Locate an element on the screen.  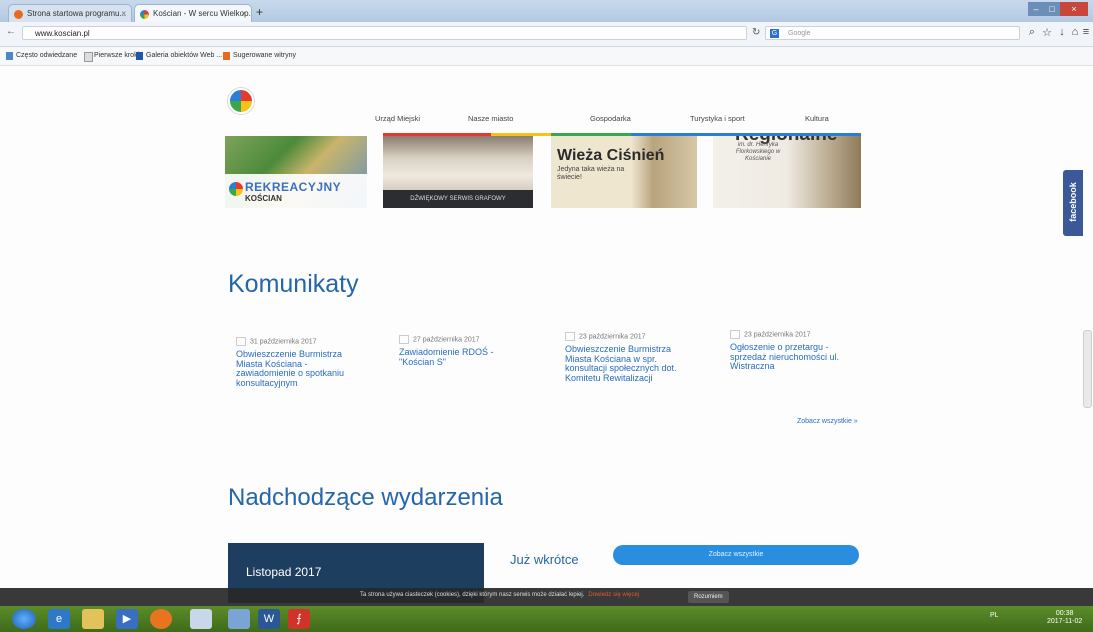
folder-icon is located at coordinates (93, 619).